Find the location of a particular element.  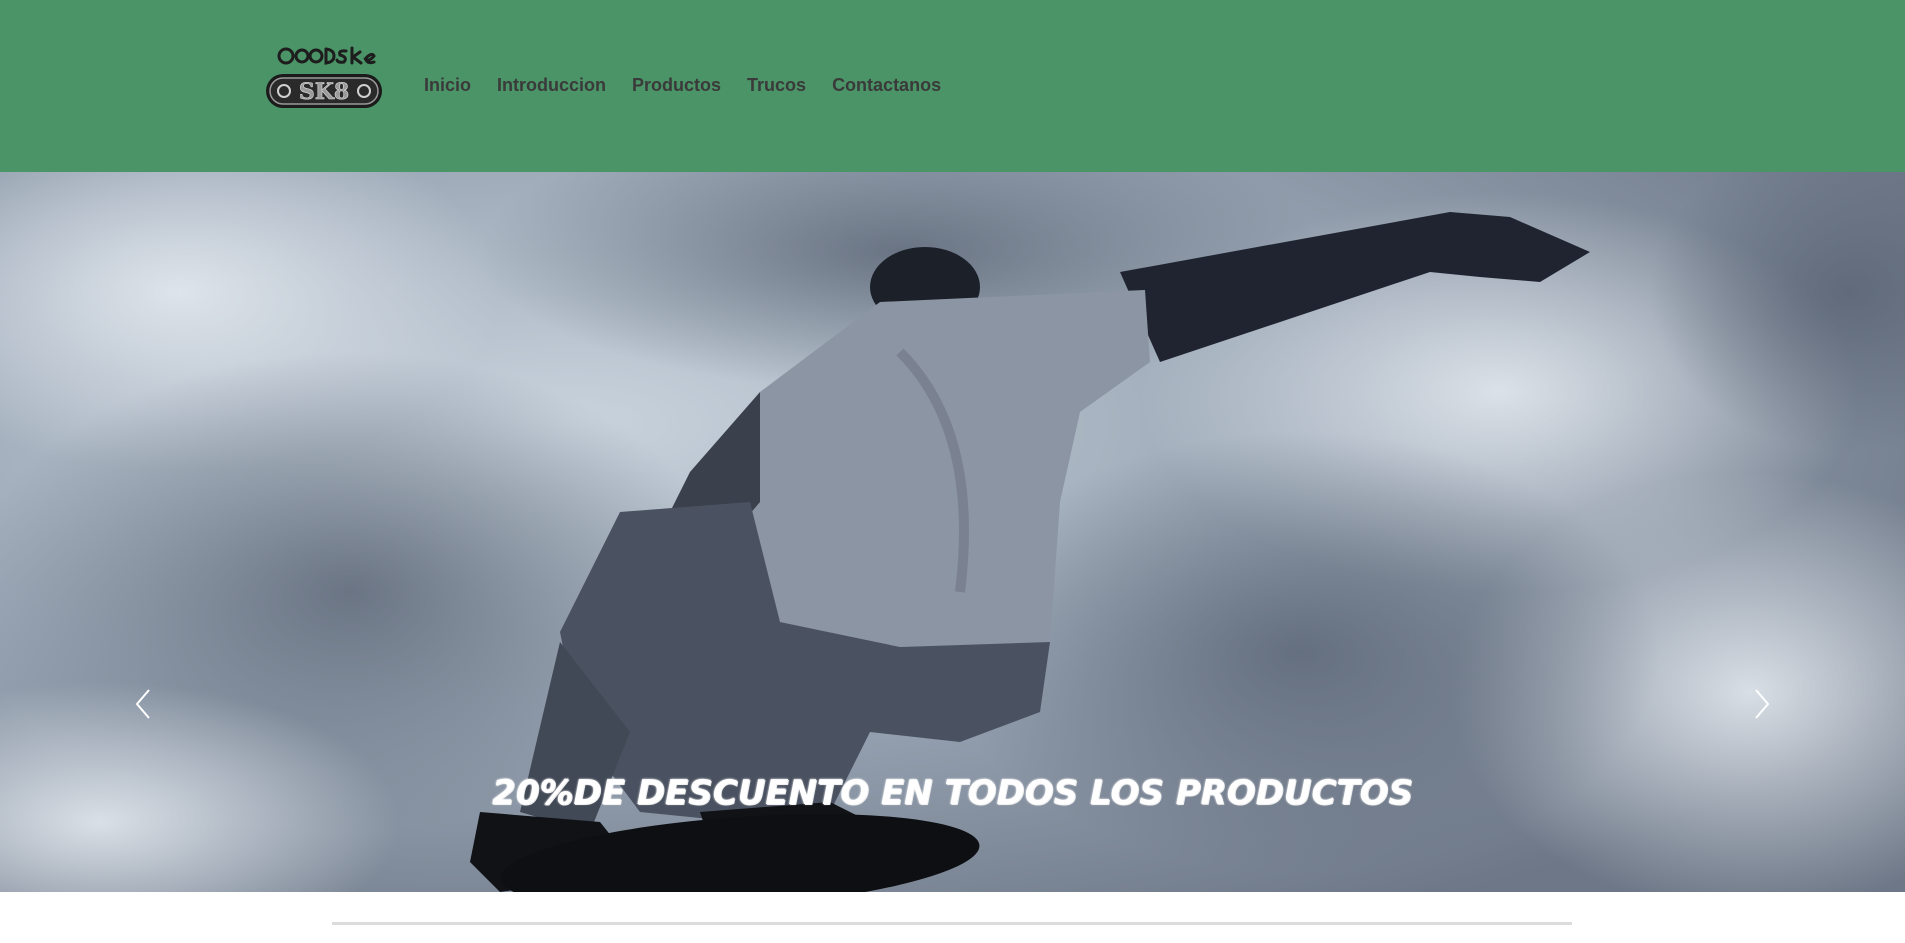

carousel-caption: 20%DE DESCUENTO EN TODOS LOS PRODUCTOS is located at coordinates (952, 793).